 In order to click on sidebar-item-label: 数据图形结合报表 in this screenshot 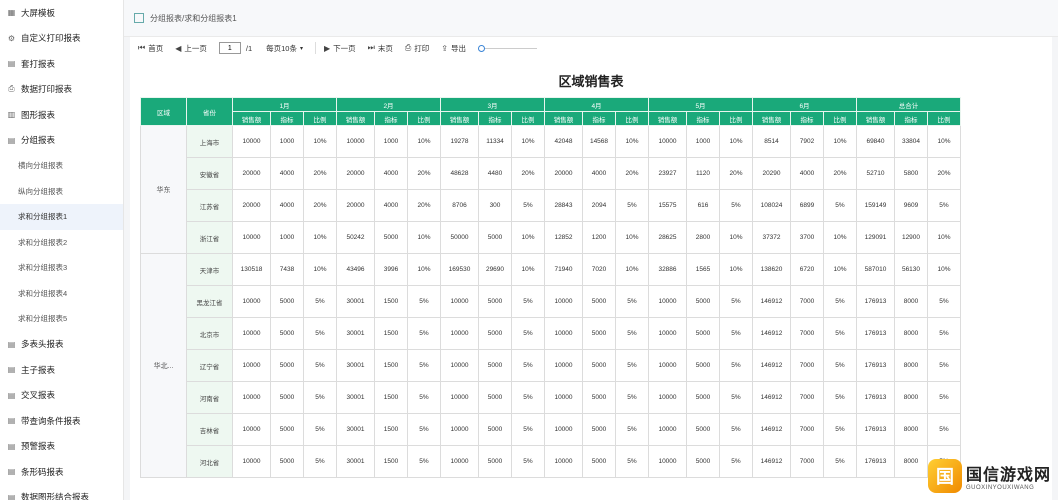, I will do `click(55, 496)`.